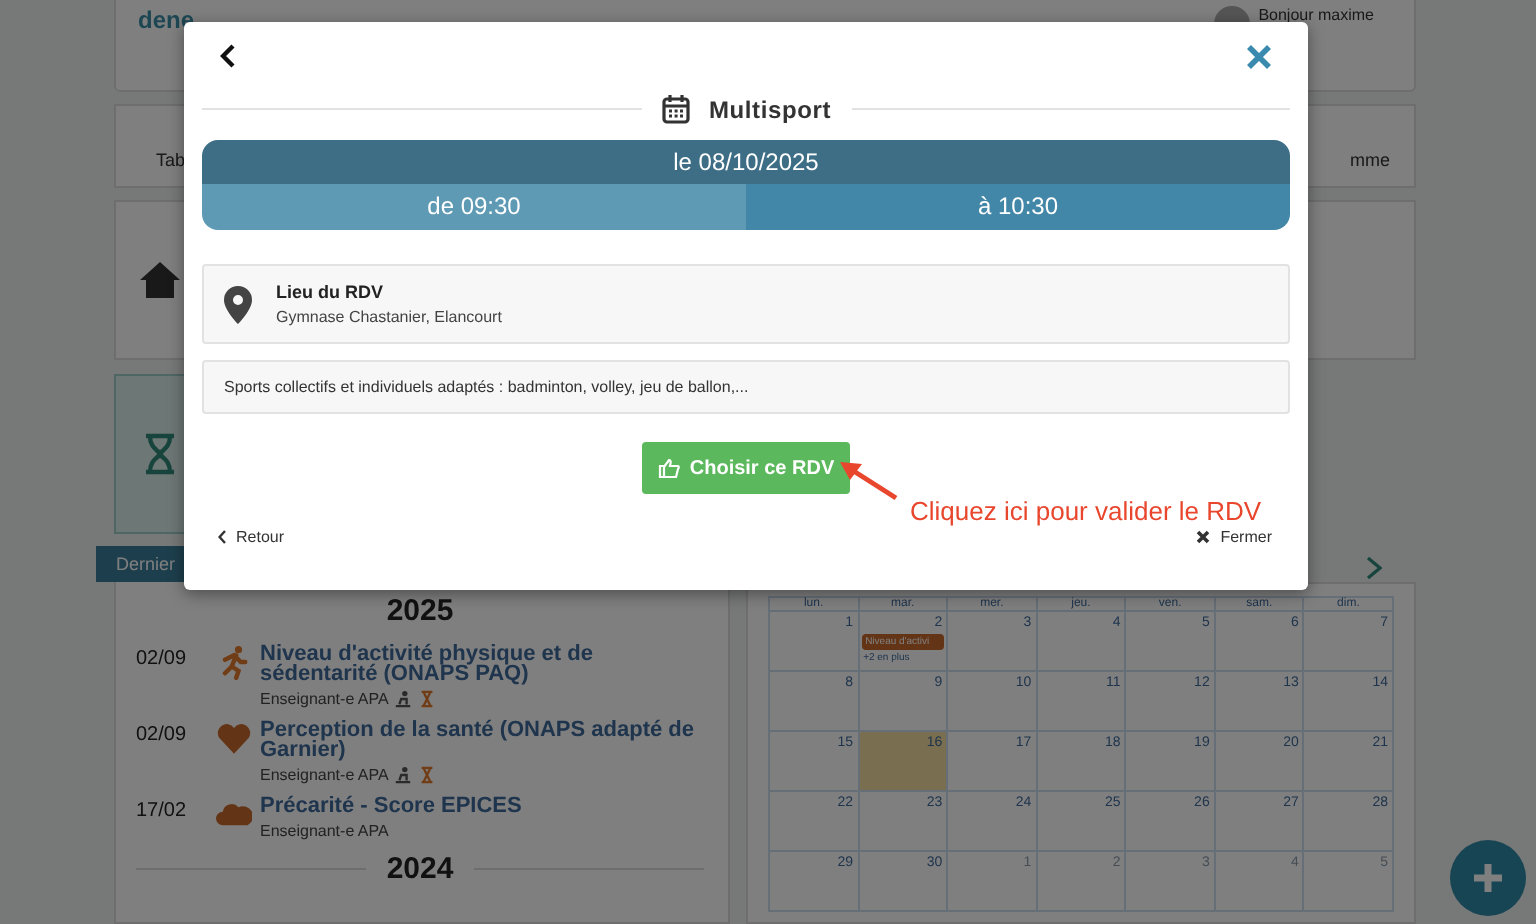 The image size is (1536, 924). What do you see at coordinates (166, 20) in the screenshot?
I see `logo: dene` at bounding box center [166, 20].